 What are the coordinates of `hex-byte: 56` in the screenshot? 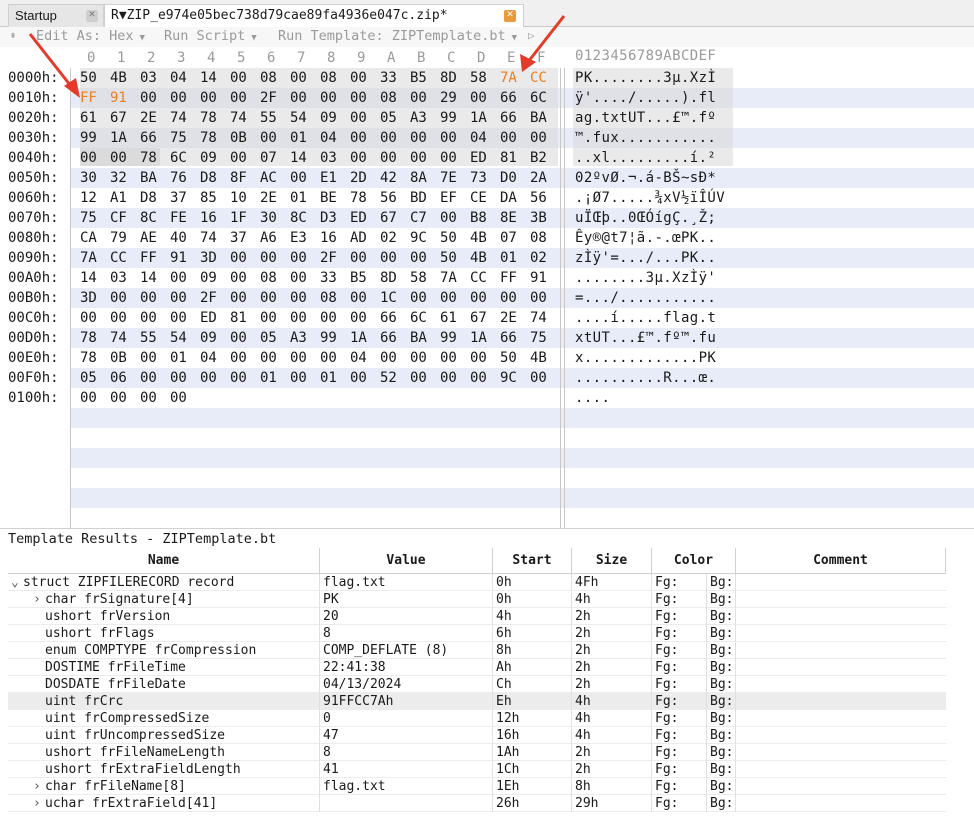 It's located at (391, 198).